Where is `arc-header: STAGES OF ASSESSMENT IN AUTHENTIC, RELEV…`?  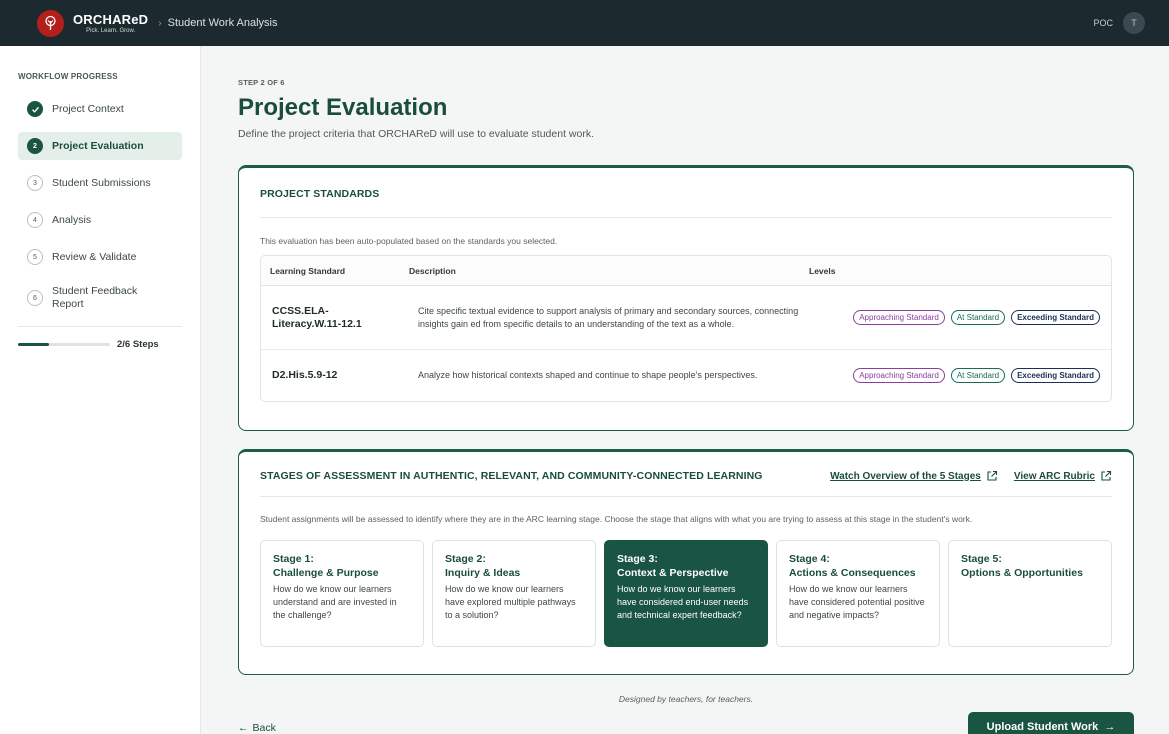
arc-header: STAGES OF ASSESSMENT IN AUTHENTIC, RELEV… is located at coordinates (686, 476).